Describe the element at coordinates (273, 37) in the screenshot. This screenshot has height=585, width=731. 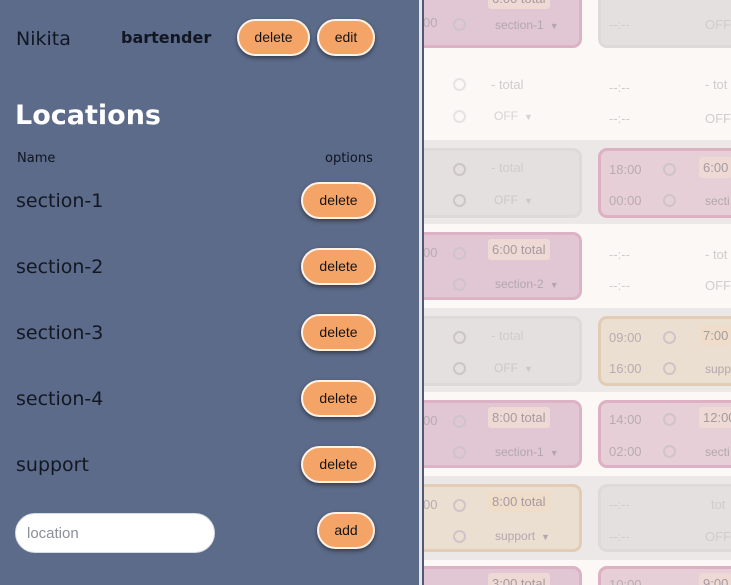
I see `delete-employee-button: delete` at that location.